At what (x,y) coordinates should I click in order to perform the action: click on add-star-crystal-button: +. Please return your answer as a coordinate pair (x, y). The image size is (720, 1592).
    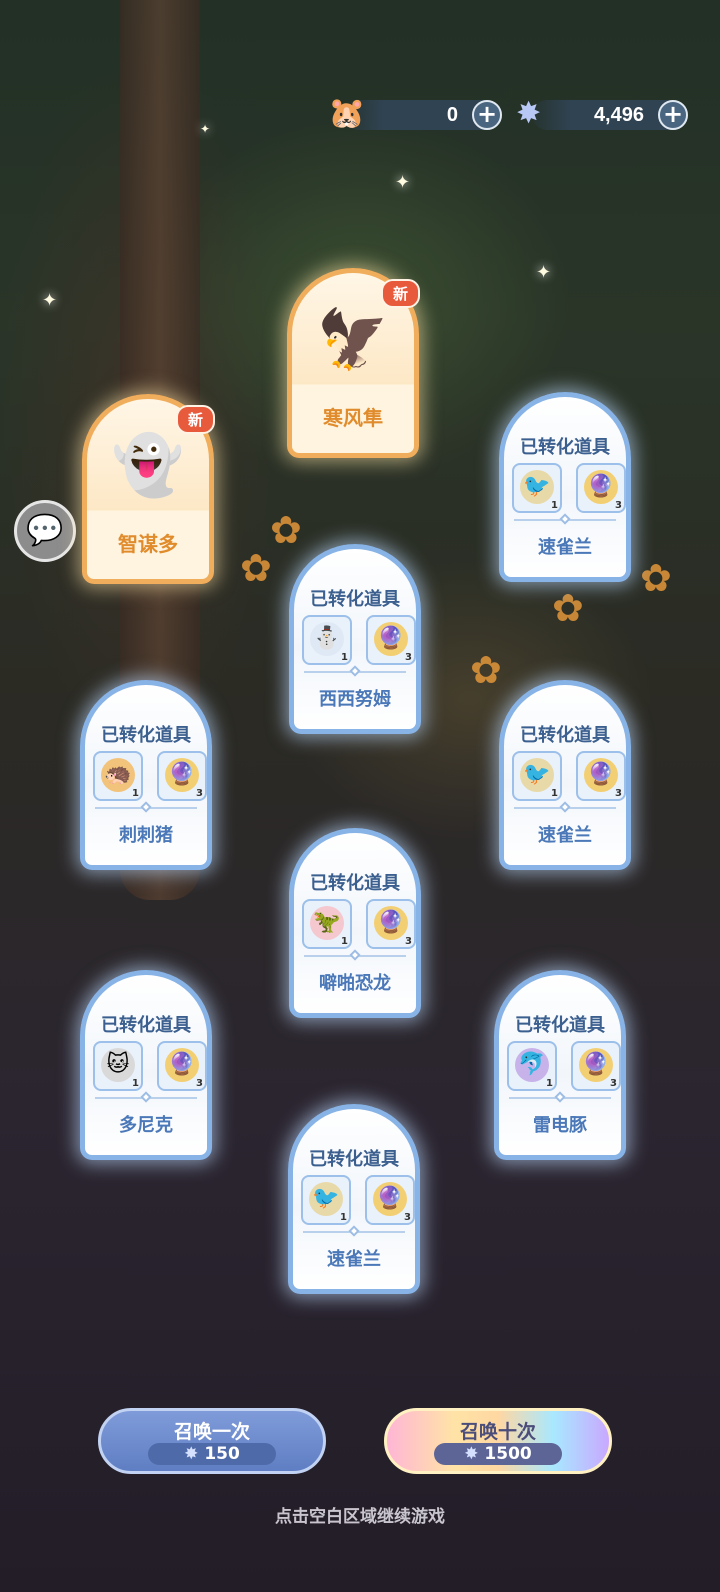
    Looking at the image, I should click on (673, 115).